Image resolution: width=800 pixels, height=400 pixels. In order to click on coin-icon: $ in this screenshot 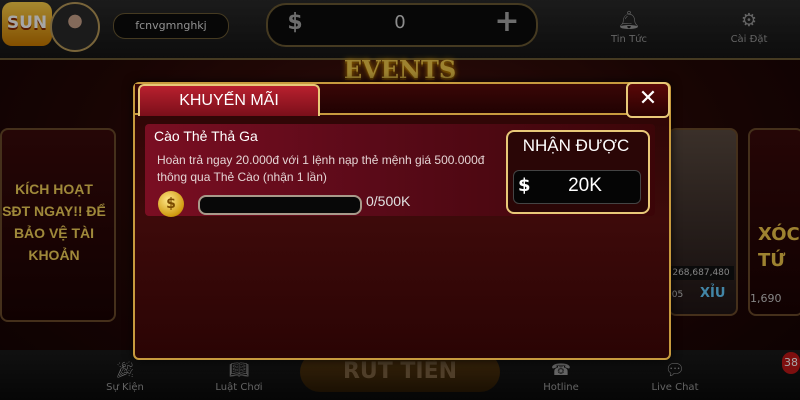, I will do `click(171, 204)`.